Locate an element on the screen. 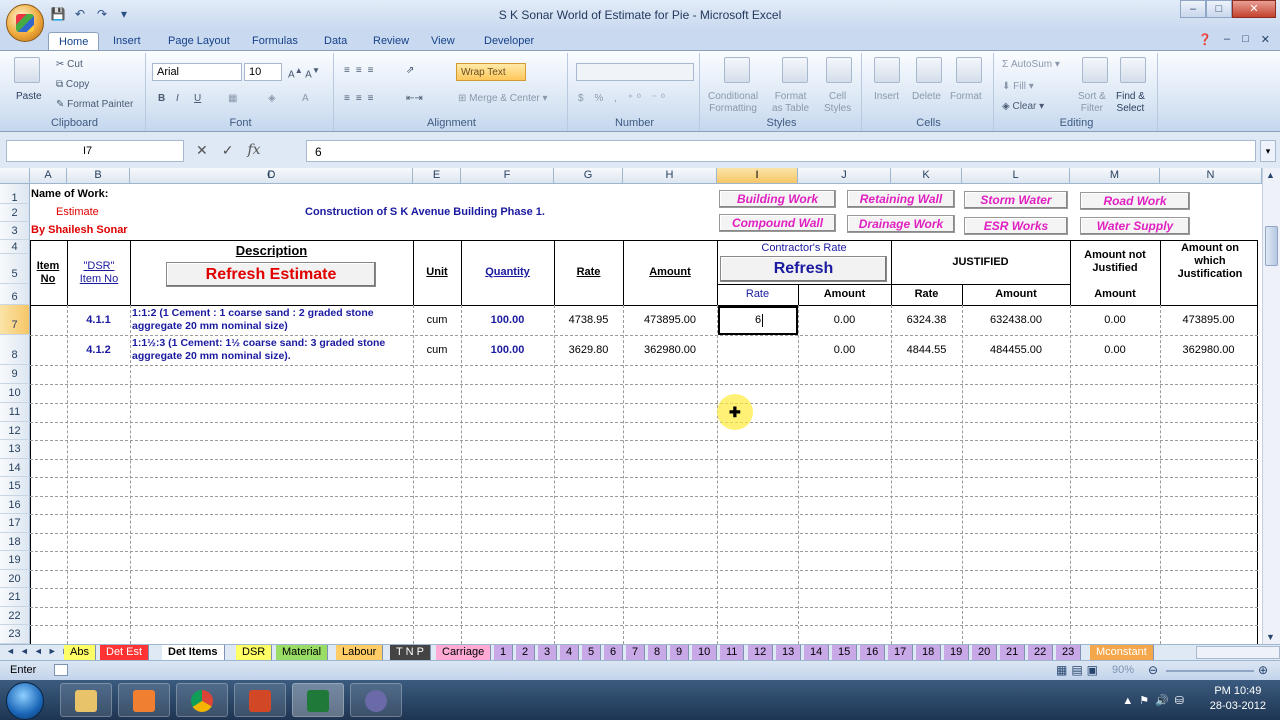  italic-icon: I is located at coordinates (177, 98).